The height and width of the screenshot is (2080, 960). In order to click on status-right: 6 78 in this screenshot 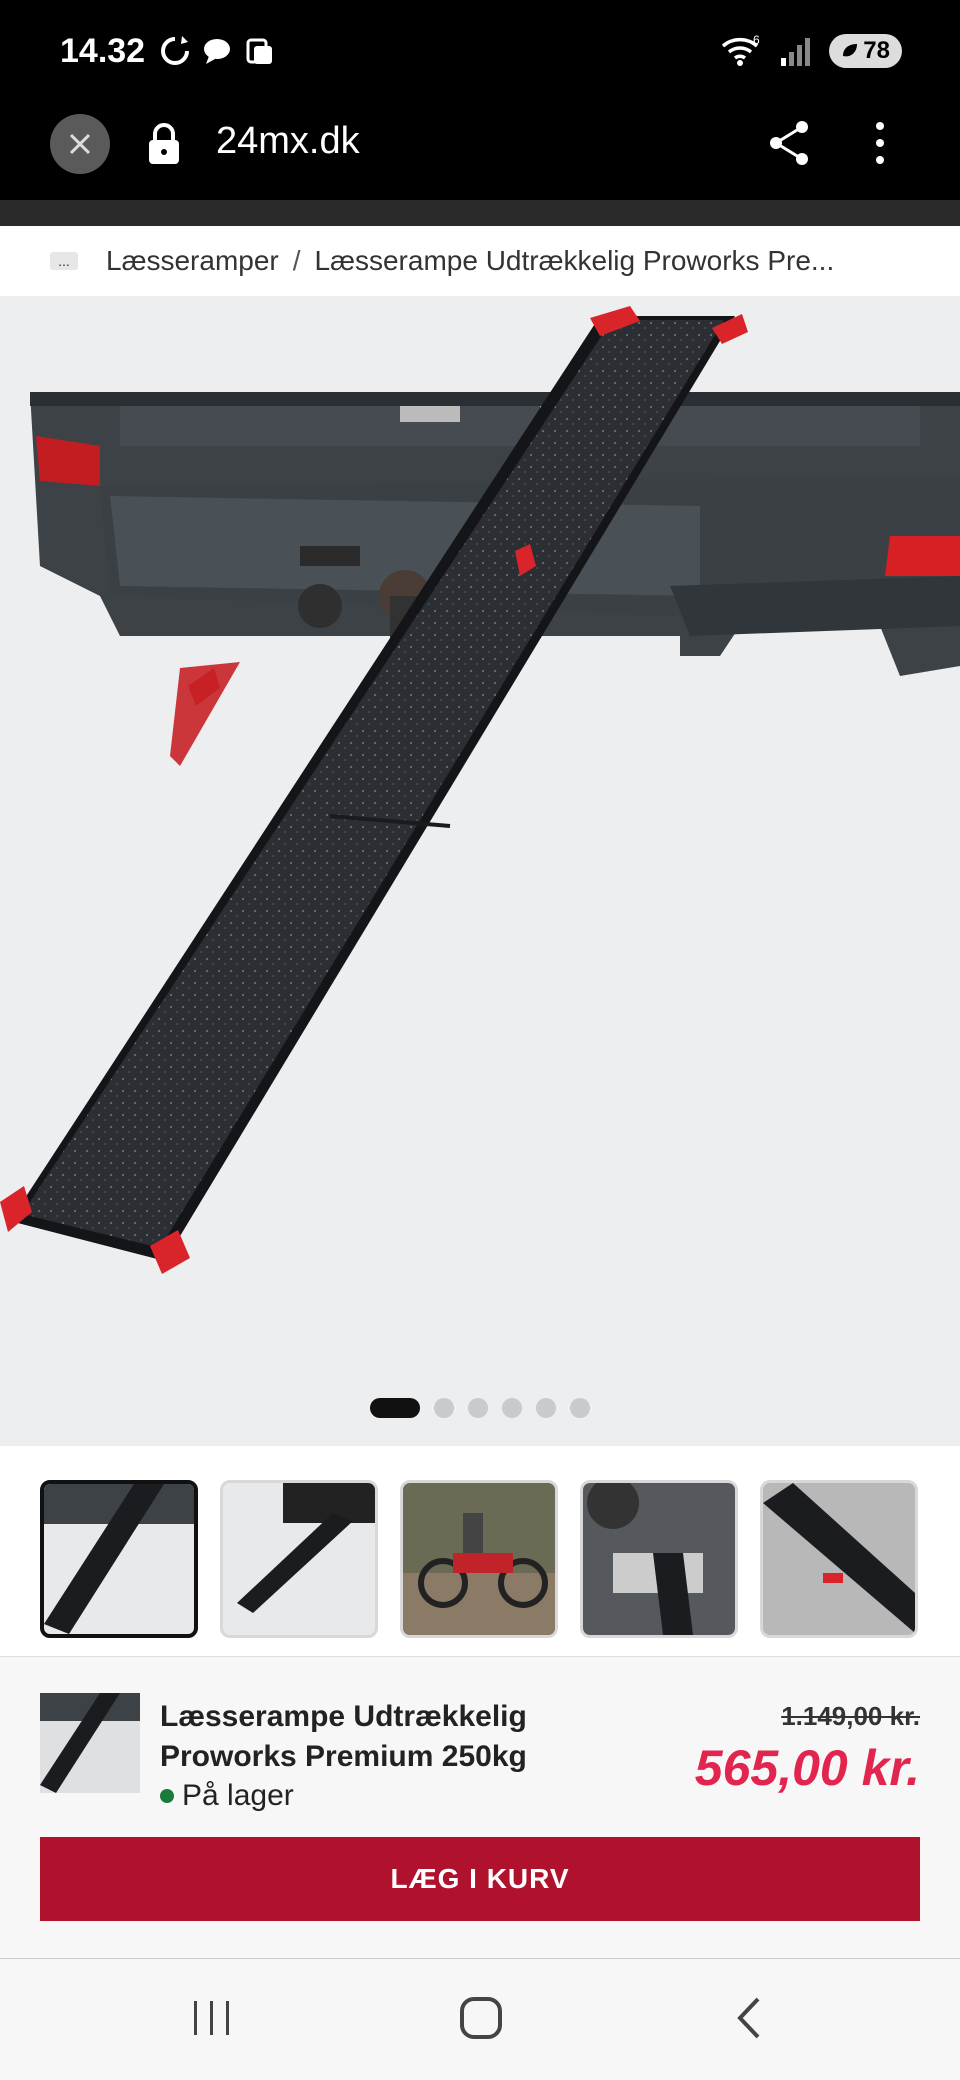, I will do `click(810, 51)`.